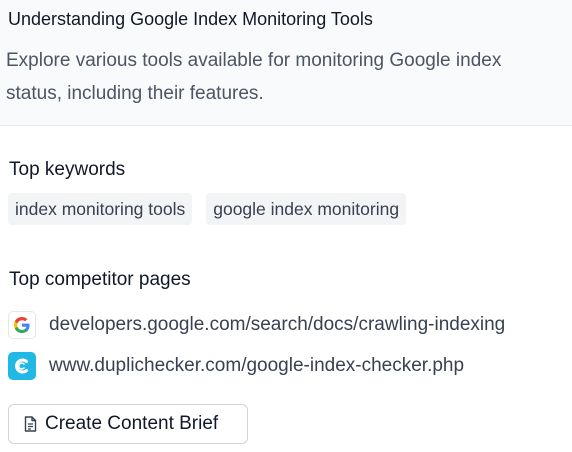  I want to click on keyword-chip: google index monitoring, so click(306, 209).